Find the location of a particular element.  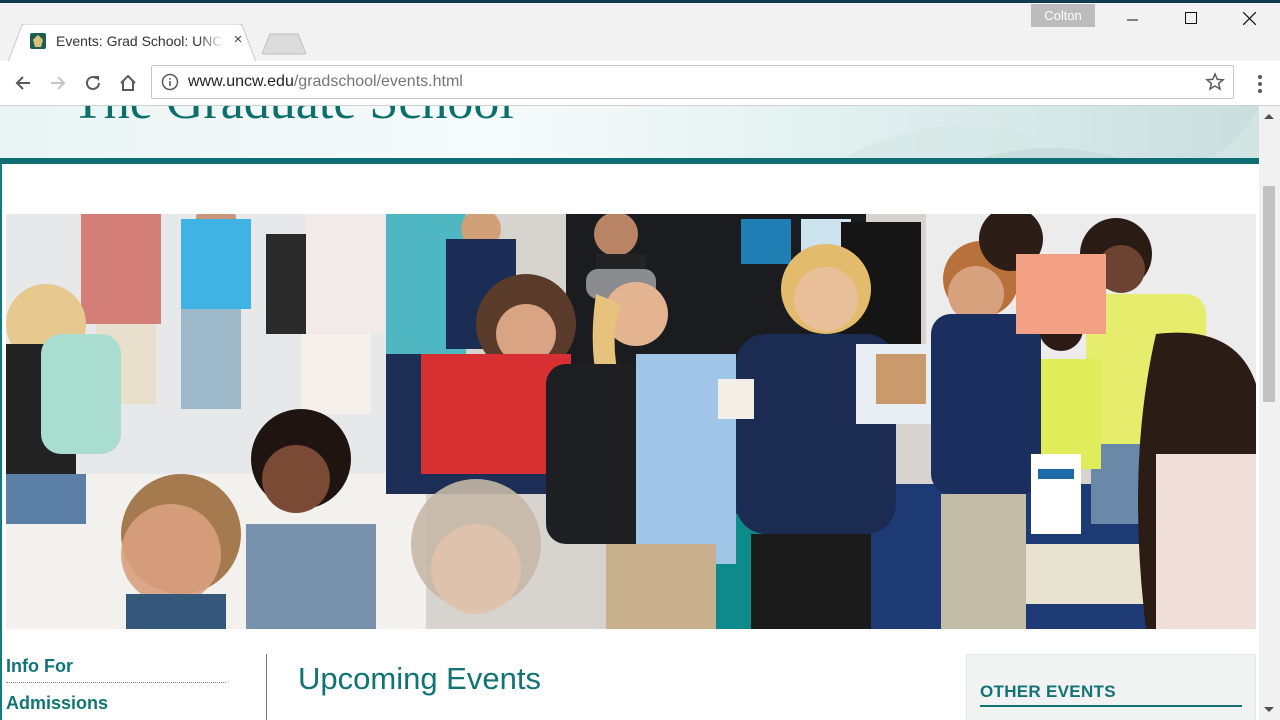

maximize-icon is located at coordinates (1191, 18).